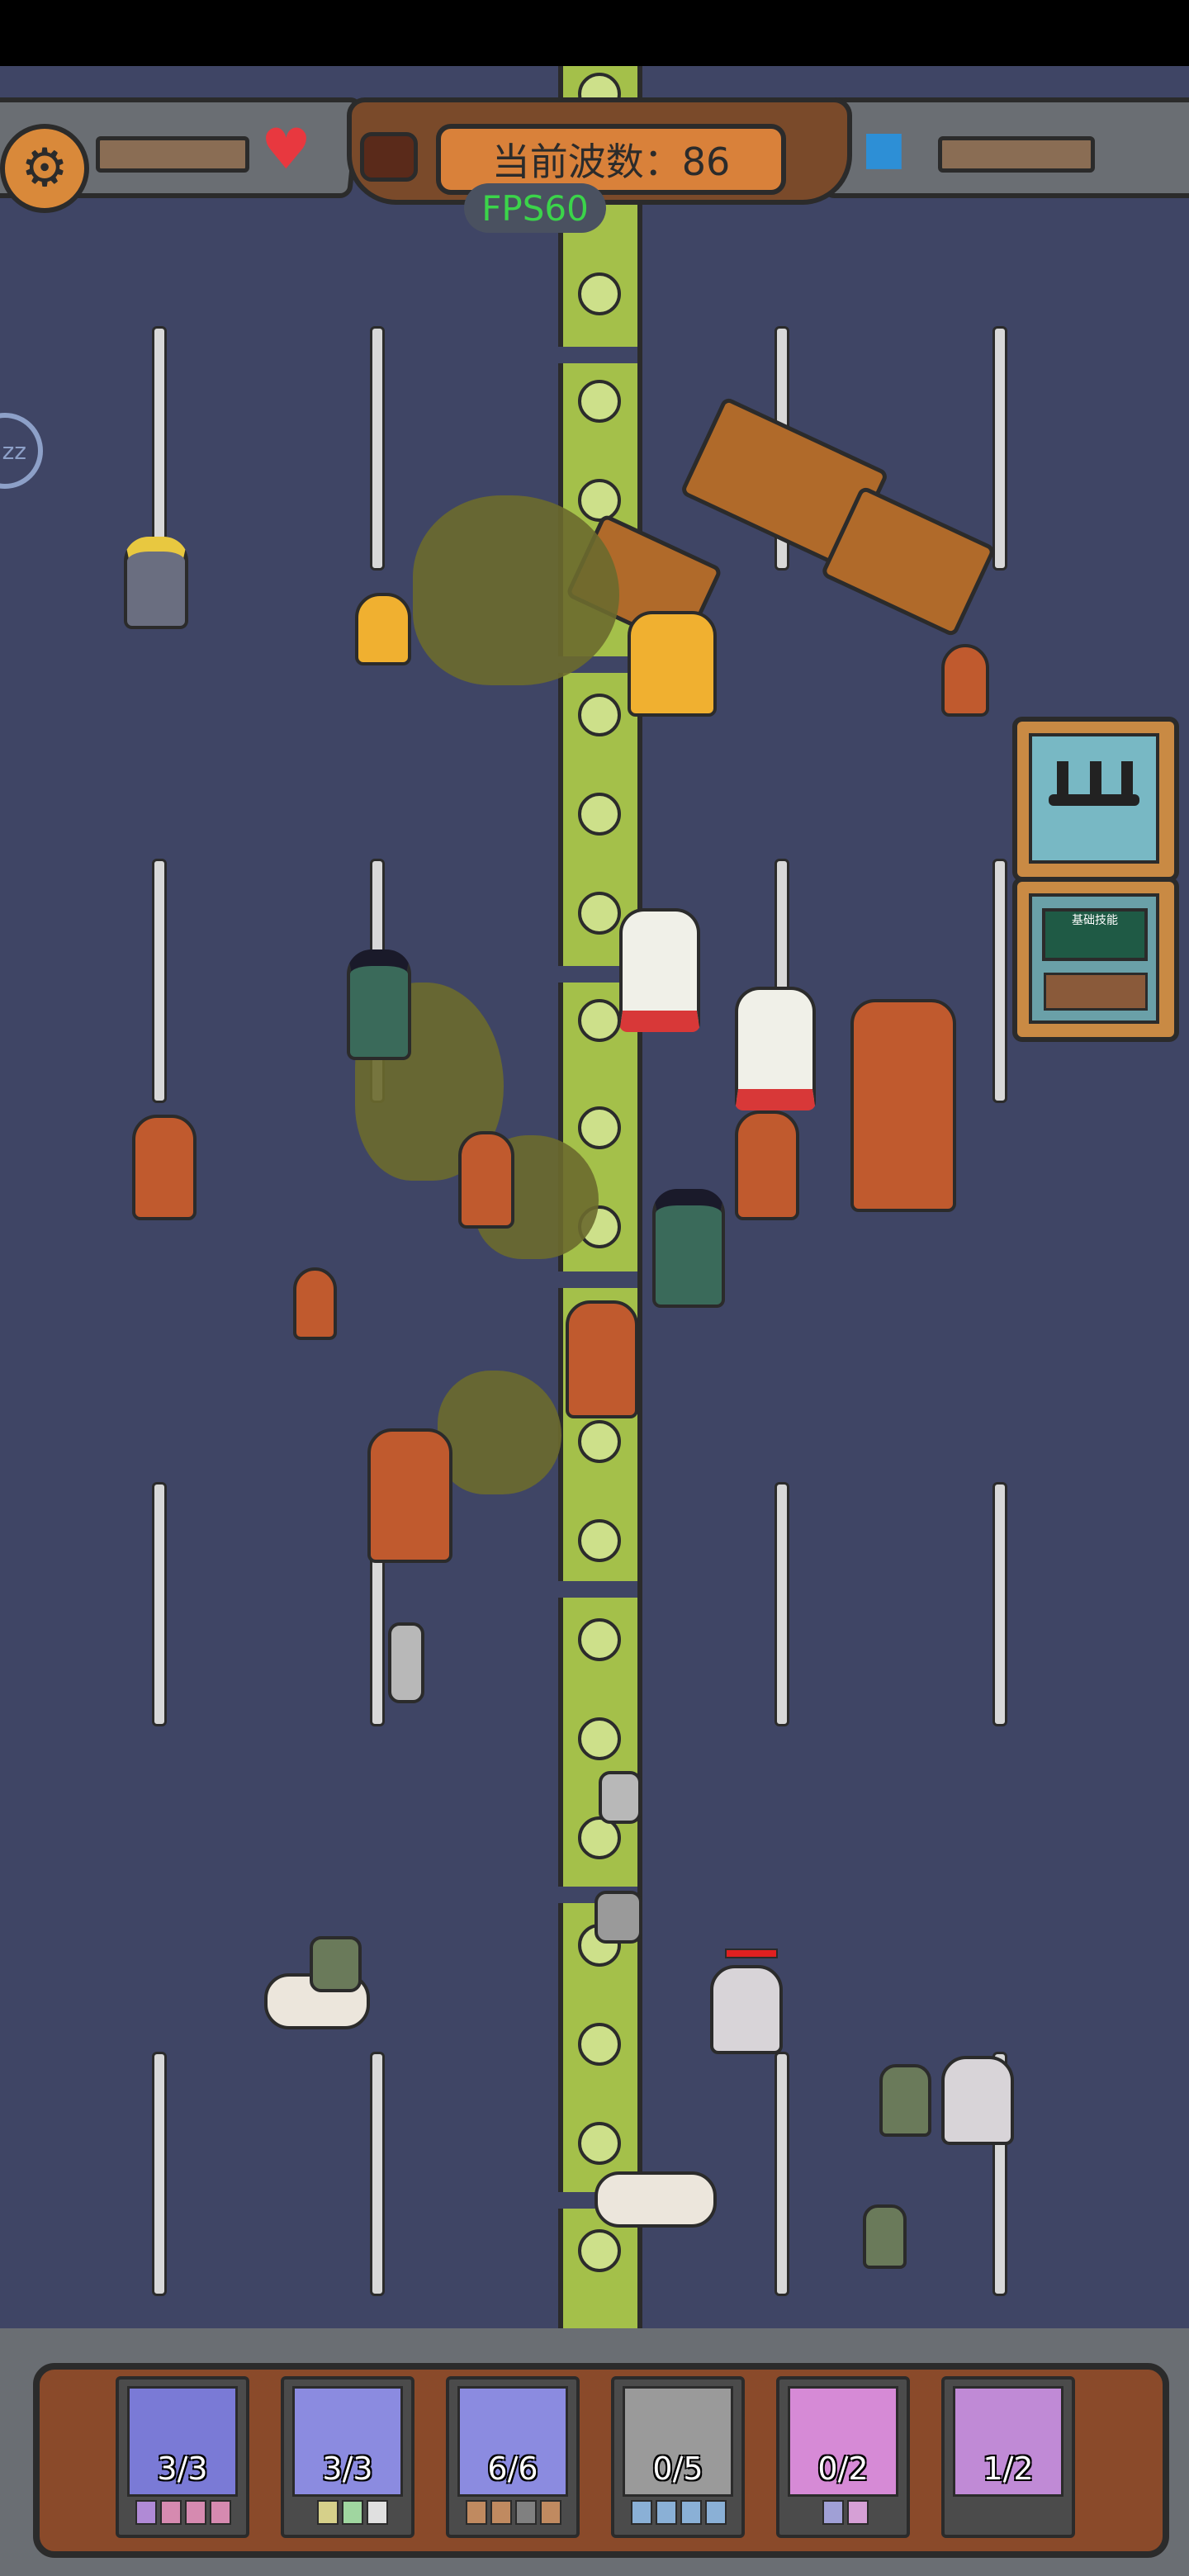 The width and height of the screenshot is (1189, 2576). I want to click on classroom-card: 基础技能, so click(1095, 959).